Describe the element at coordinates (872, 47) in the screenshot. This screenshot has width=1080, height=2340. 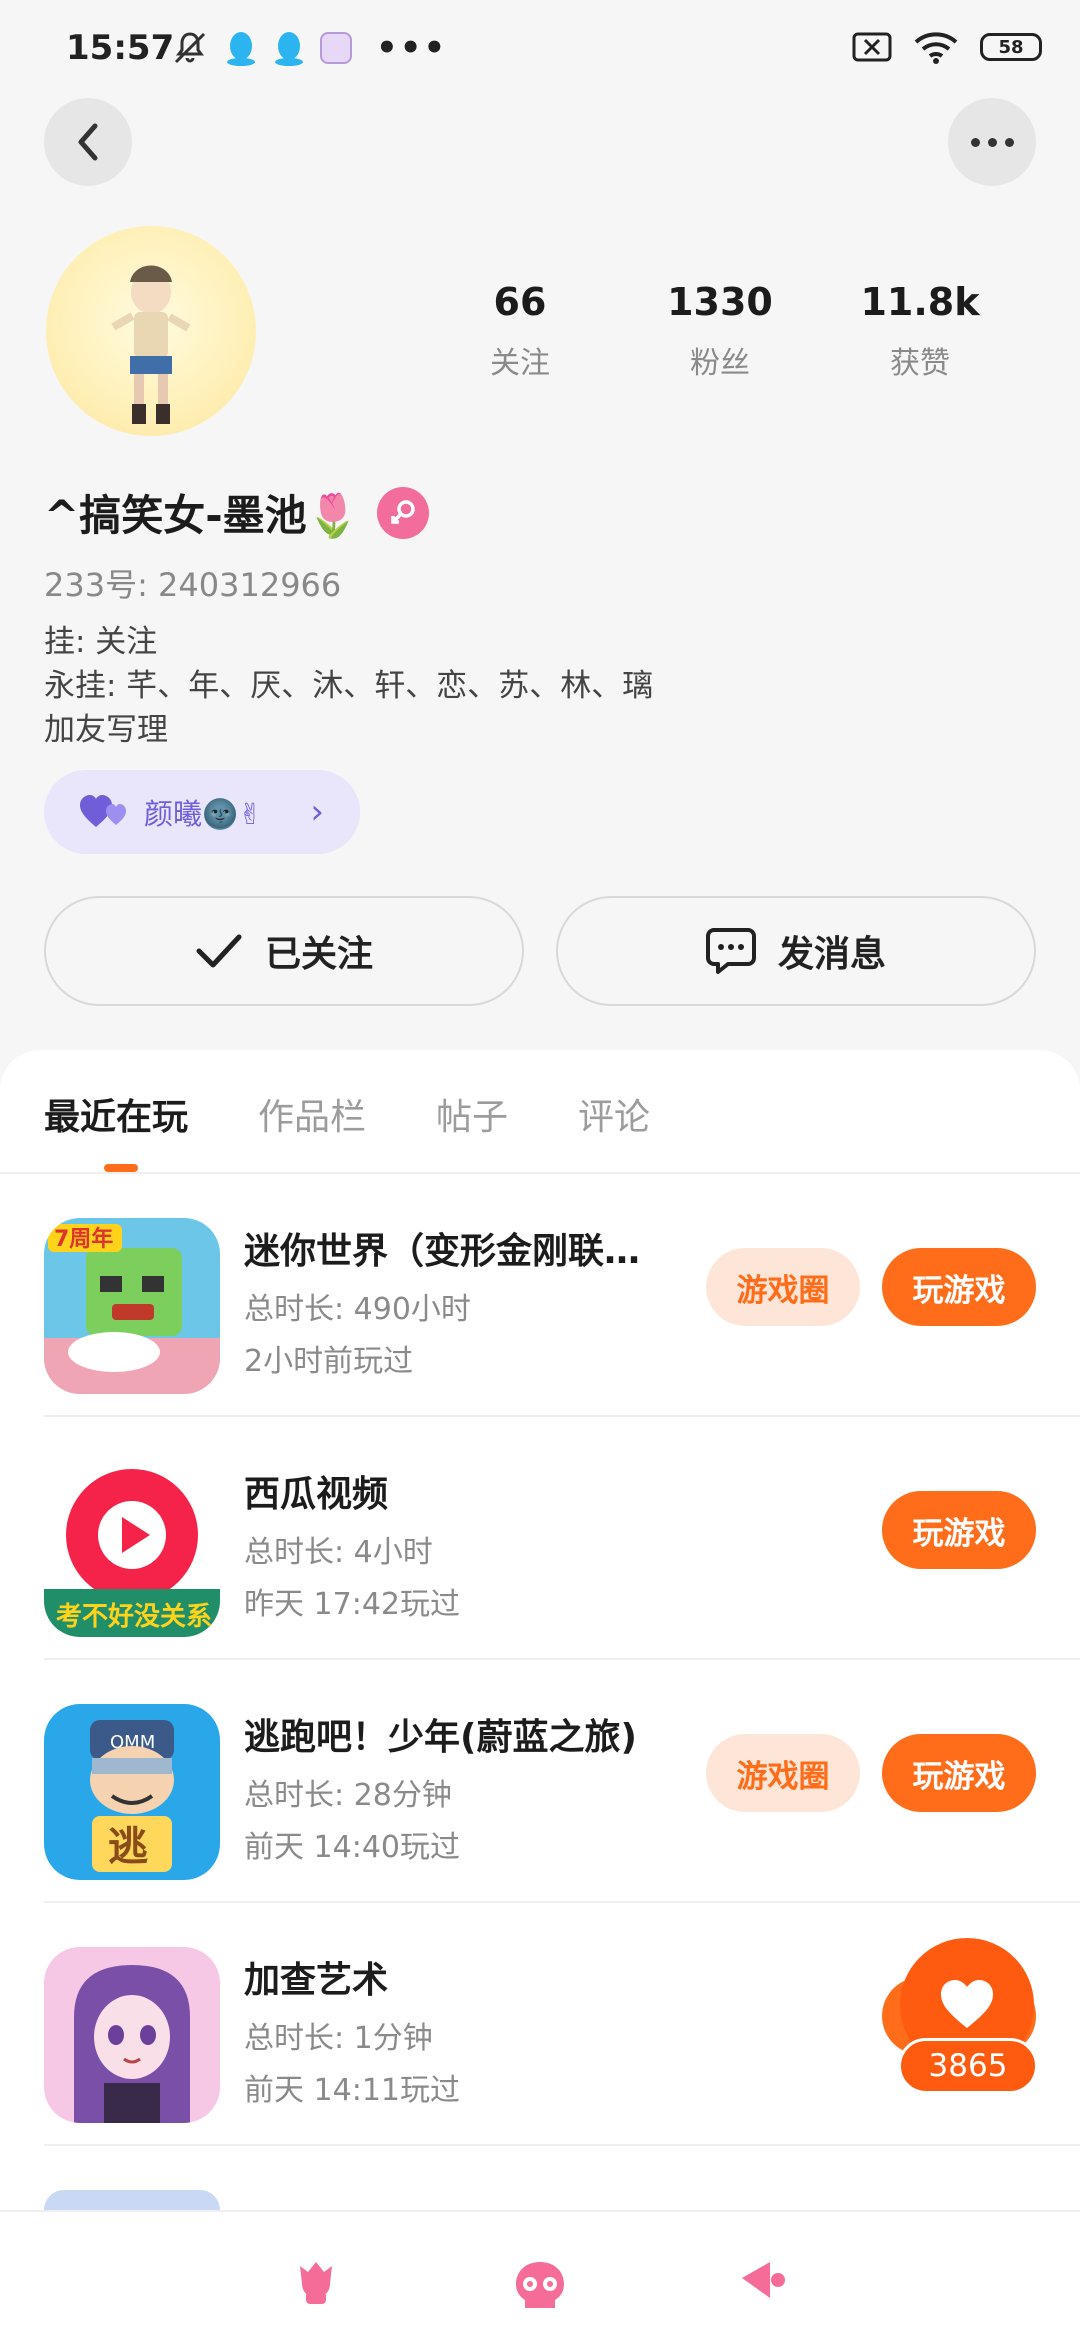
I see `sim-off-icon` at that location.